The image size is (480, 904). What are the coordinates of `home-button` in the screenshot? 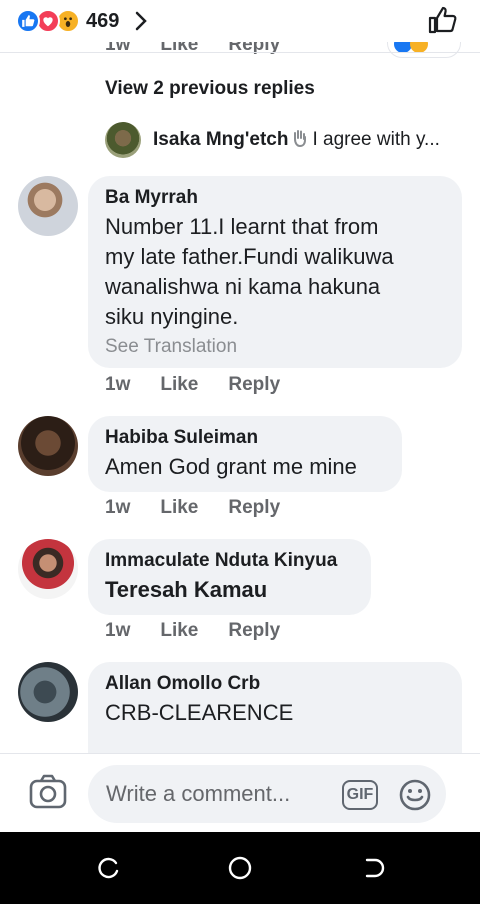 It's located at (240, 868).